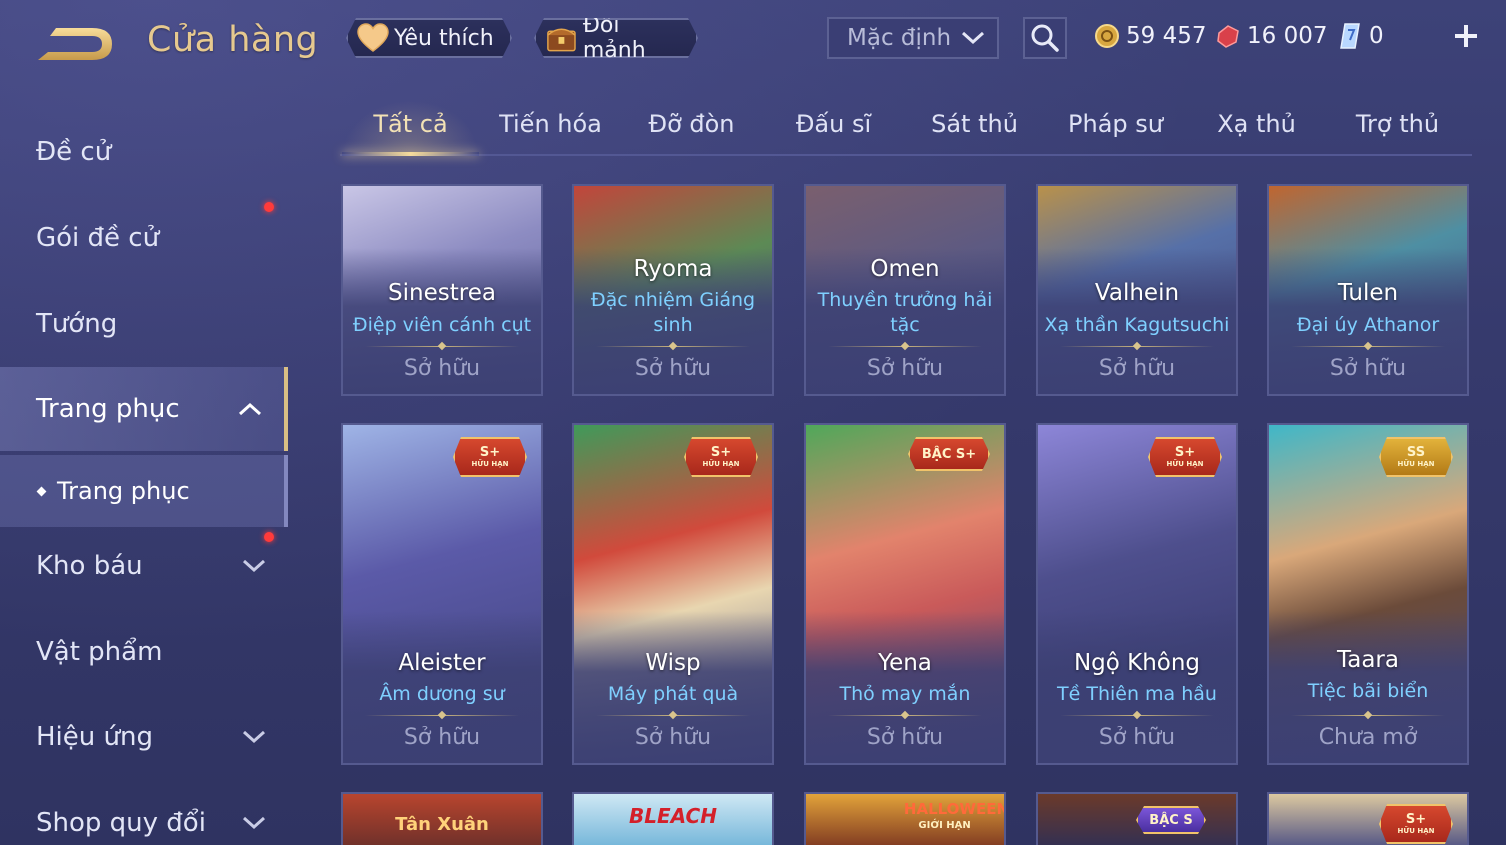  I want to click on search-button, so click(1045, 38).